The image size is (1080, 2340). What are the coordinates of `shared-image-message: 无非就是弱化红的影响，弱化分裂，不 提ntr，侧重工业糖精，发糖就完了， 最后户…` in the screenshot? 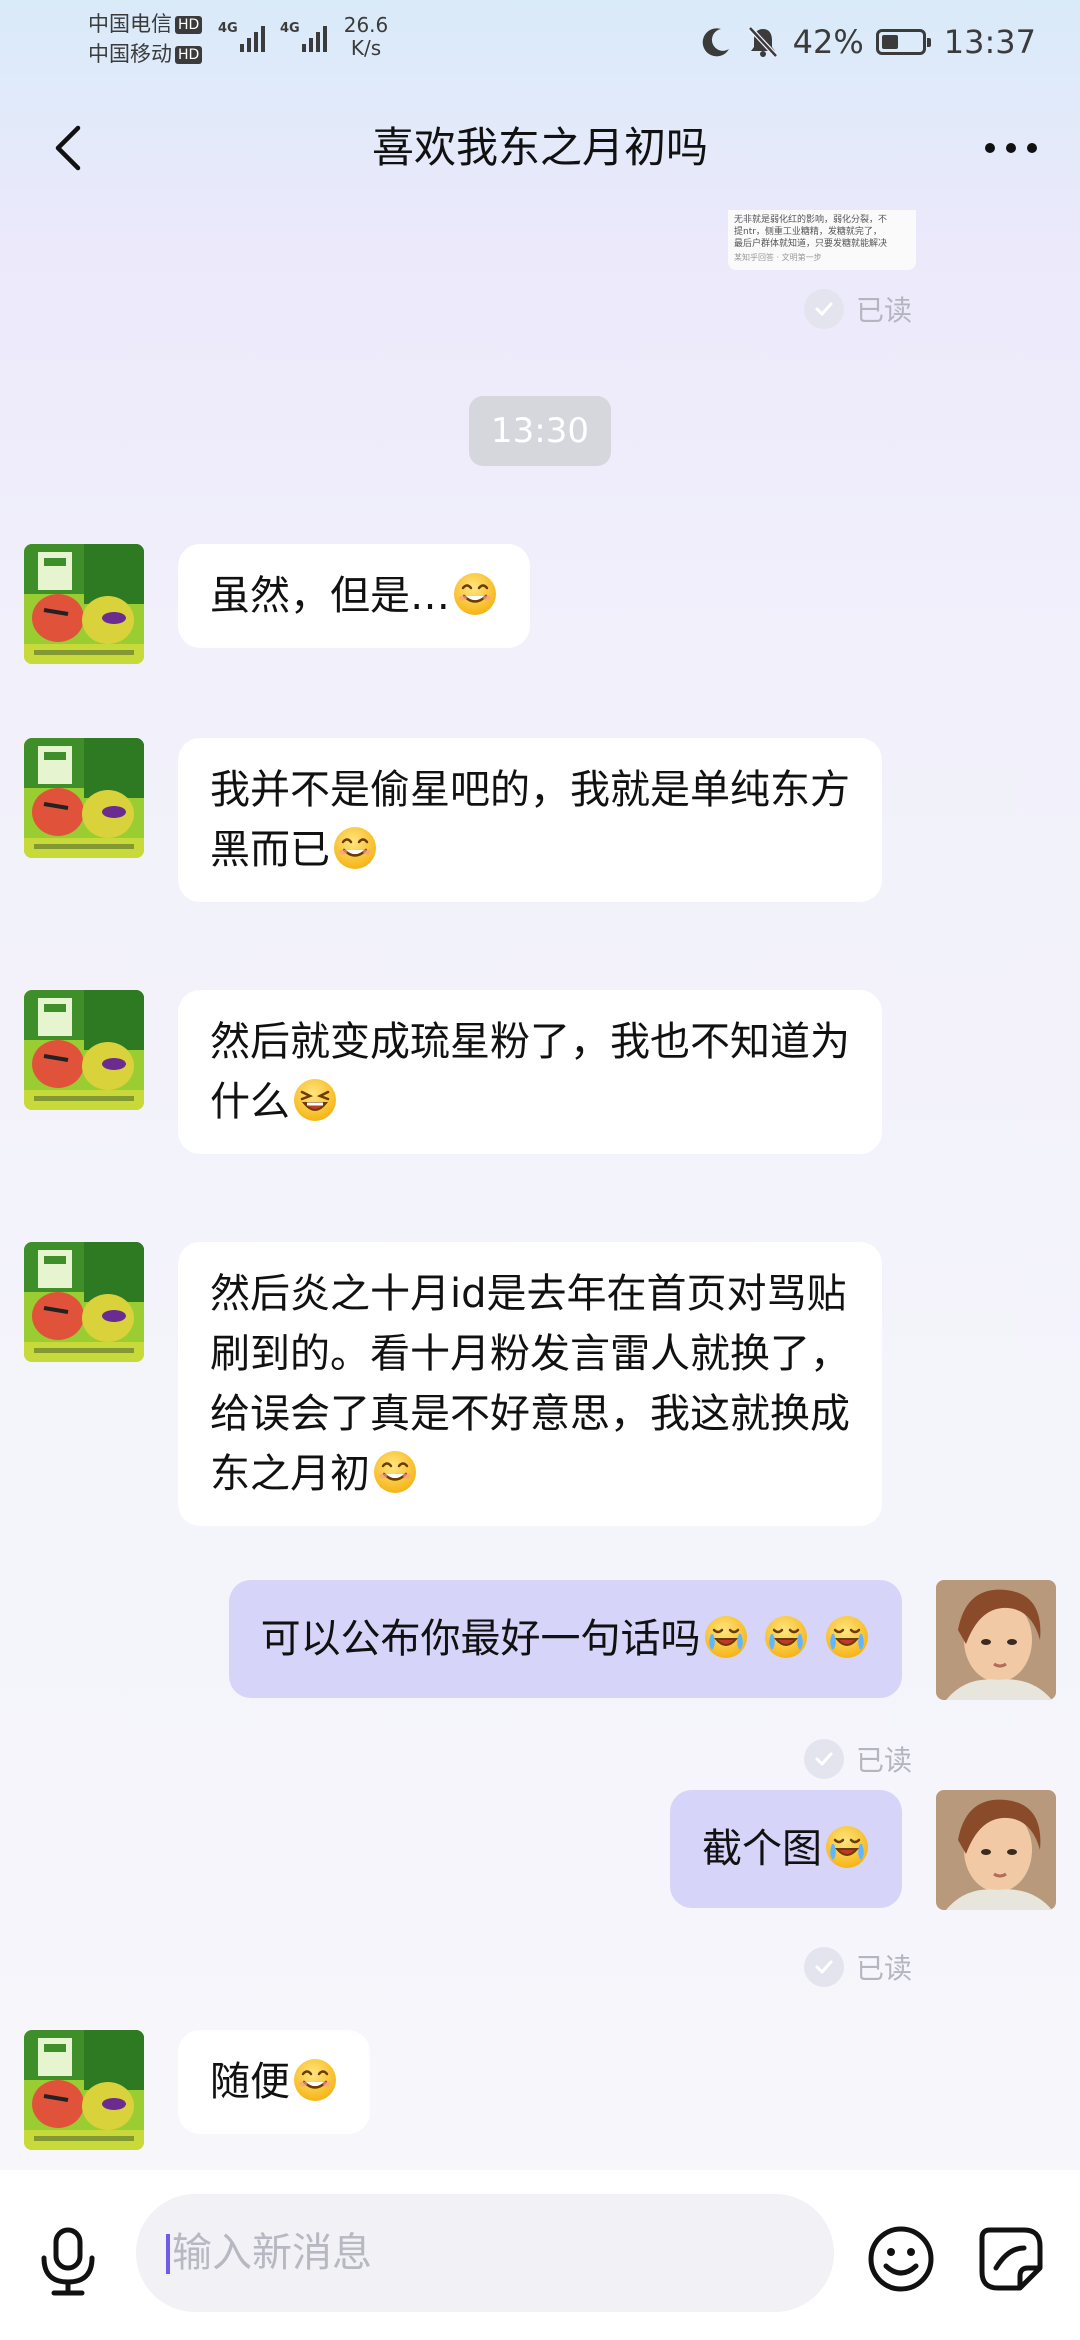 It's located at (822, 240).